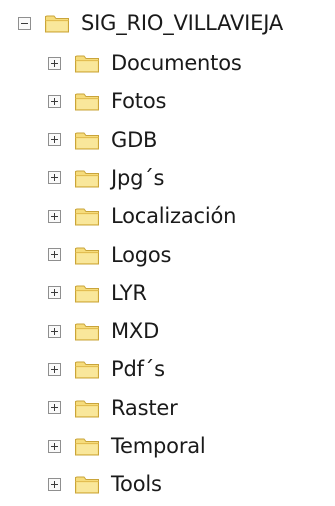  I want to click on folder-label: Documentos, so click(176, 63).